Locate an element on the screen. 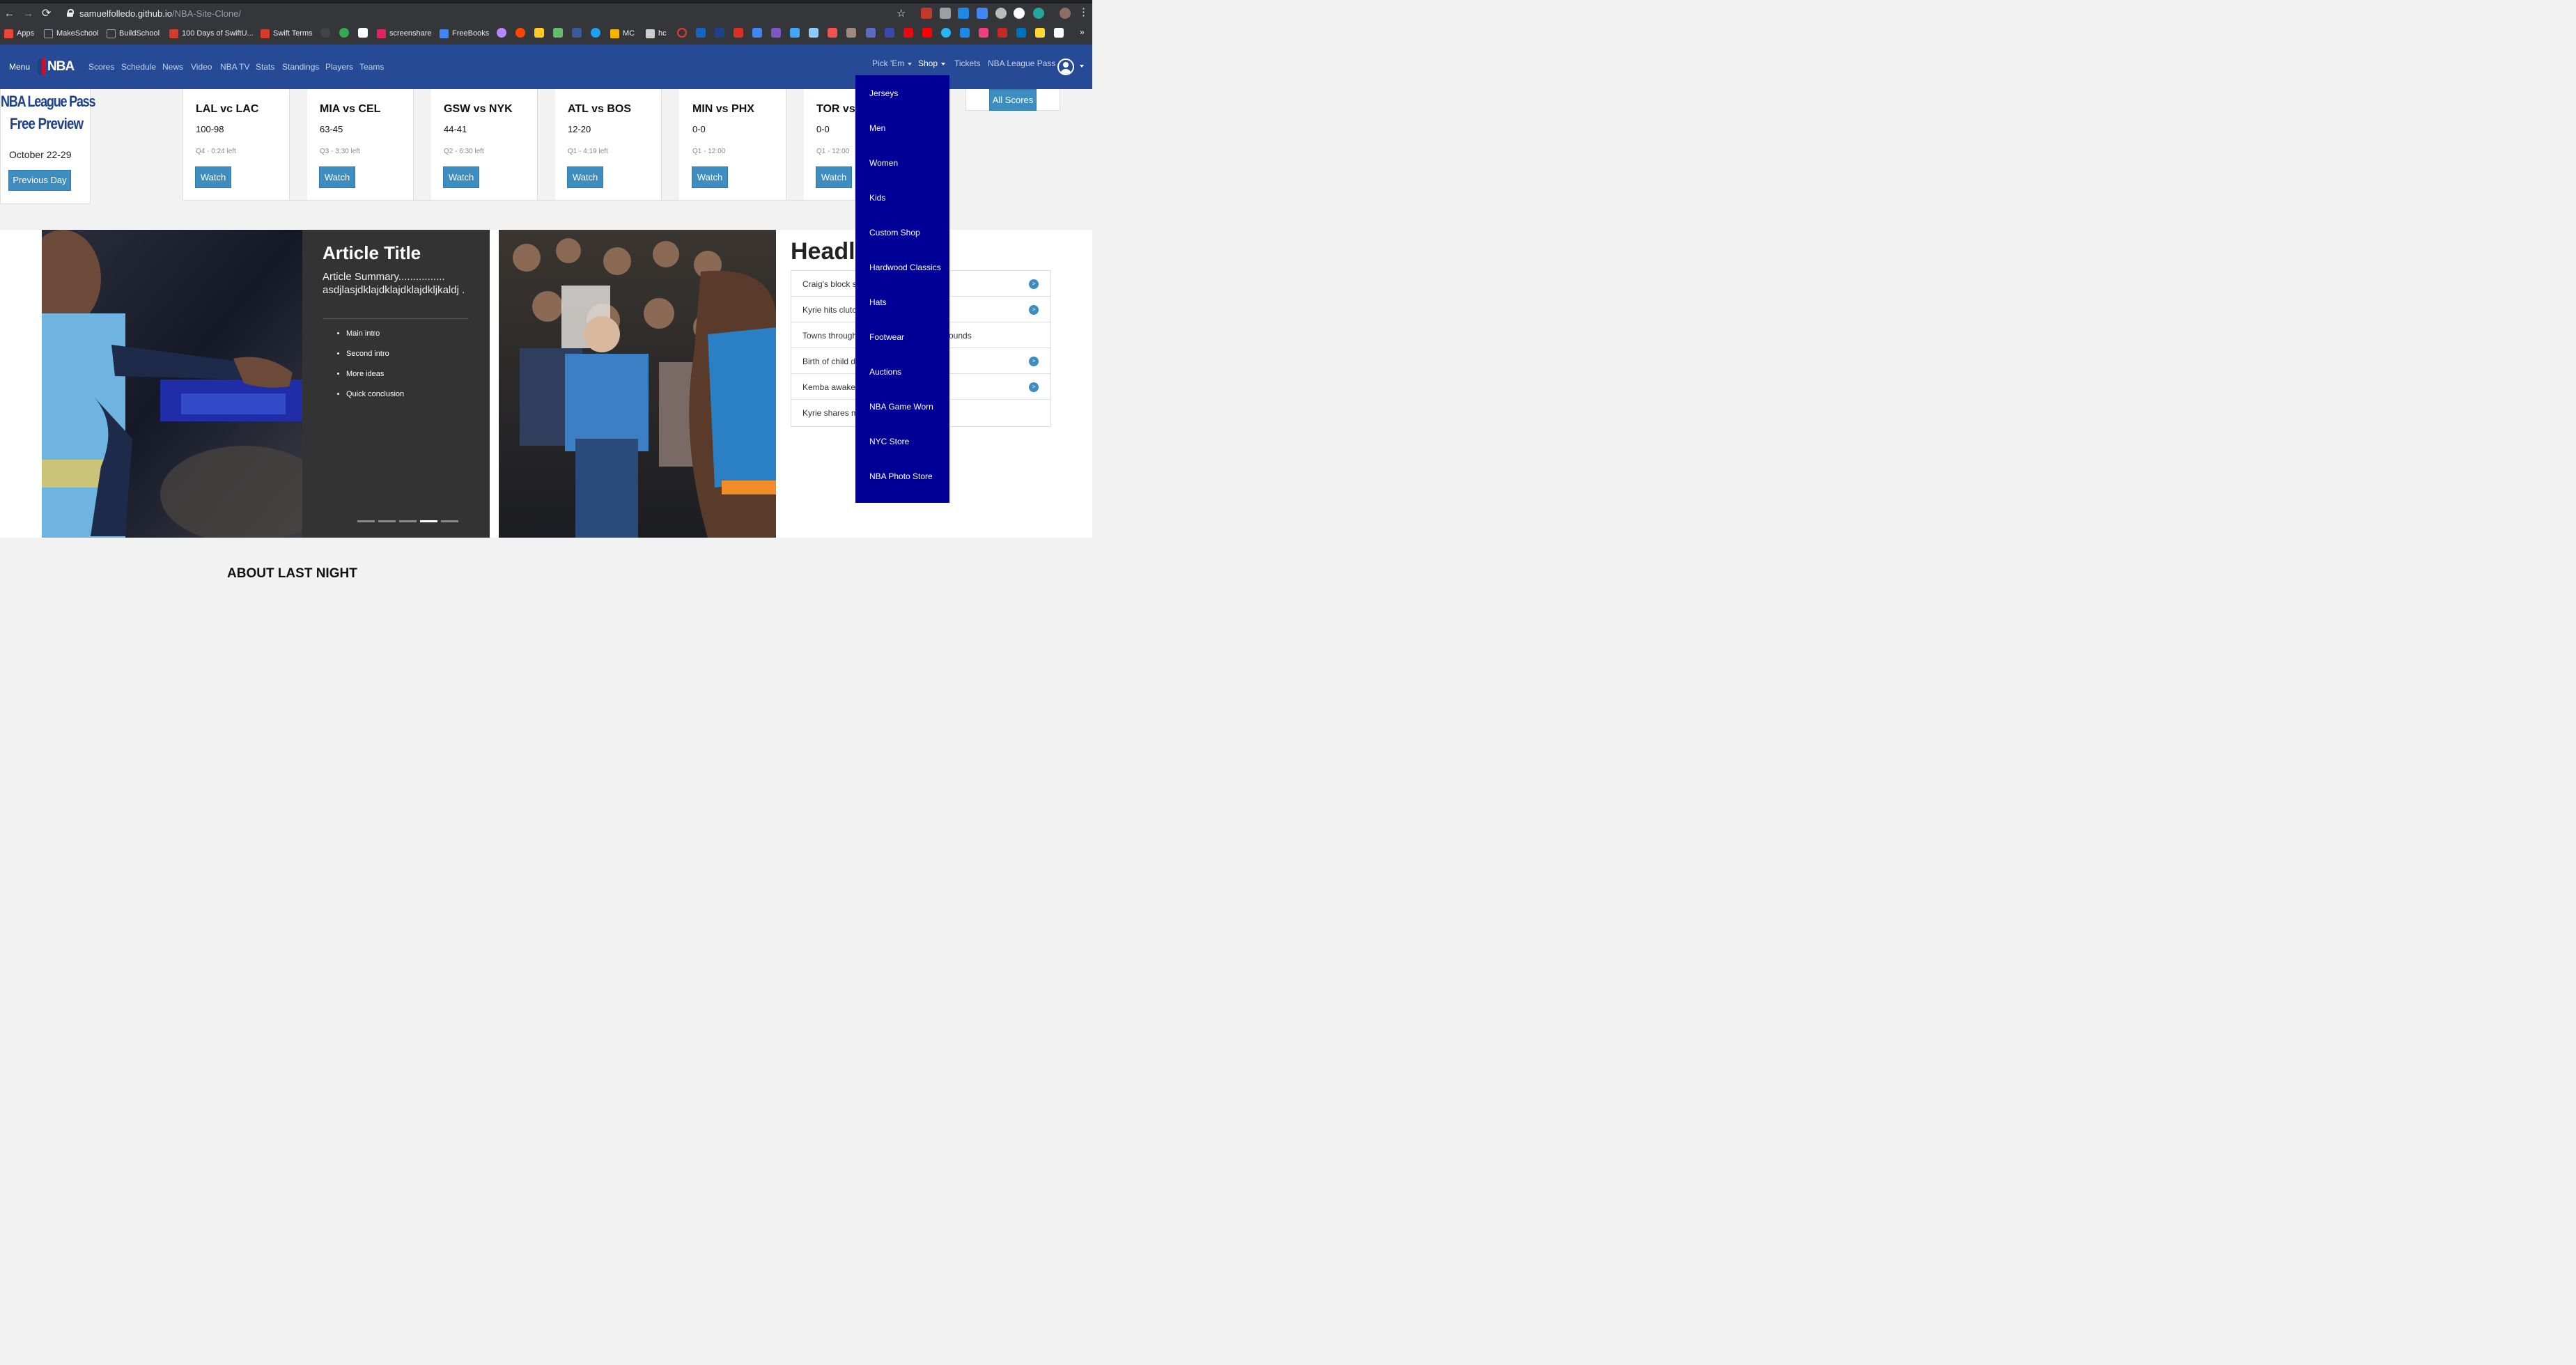  paypal-icon is located at coordinates (1021, 33).